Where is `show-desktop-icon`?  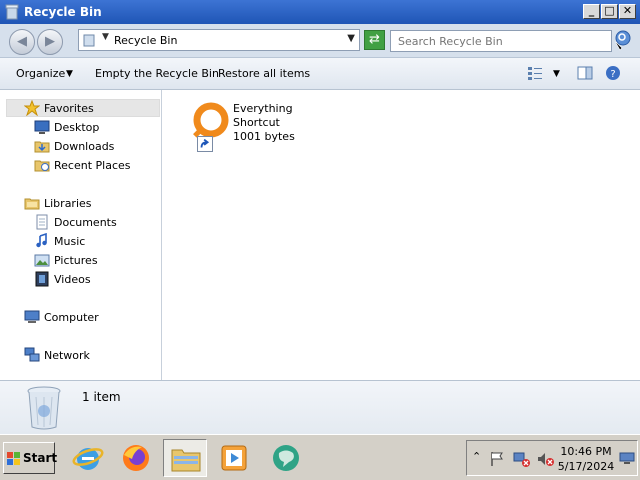
show-desktop-icon is located at coordinates (627, 458).